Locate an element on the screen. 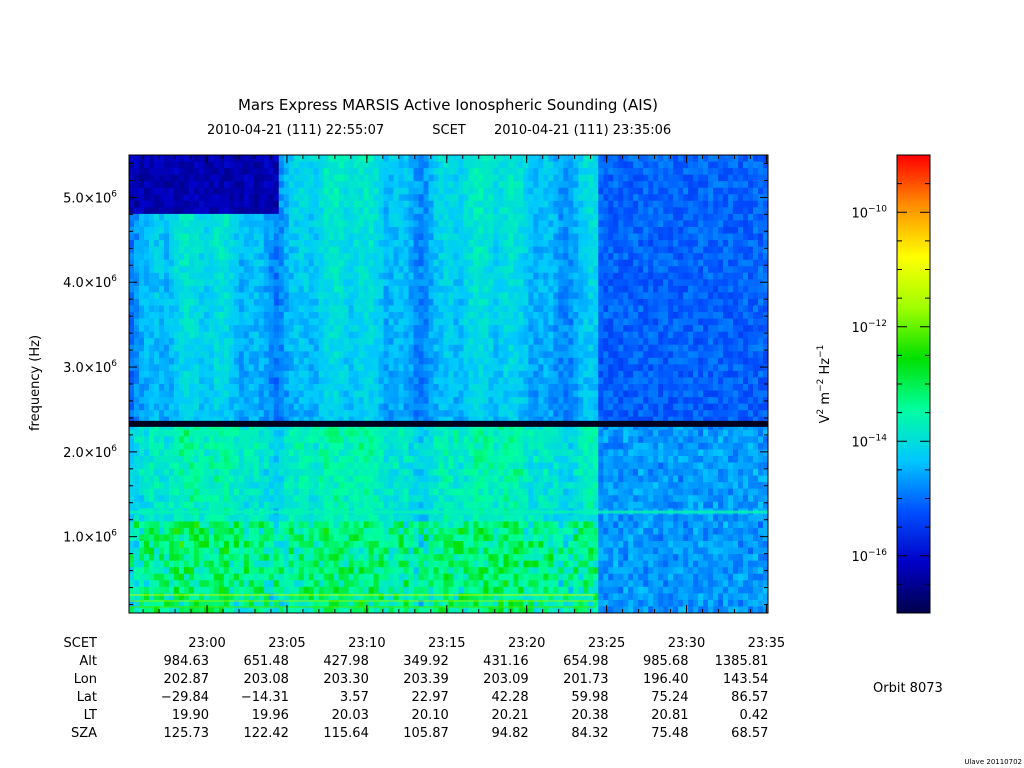  subtitle-scet-label: SCET is located at coordinates (449, 130).